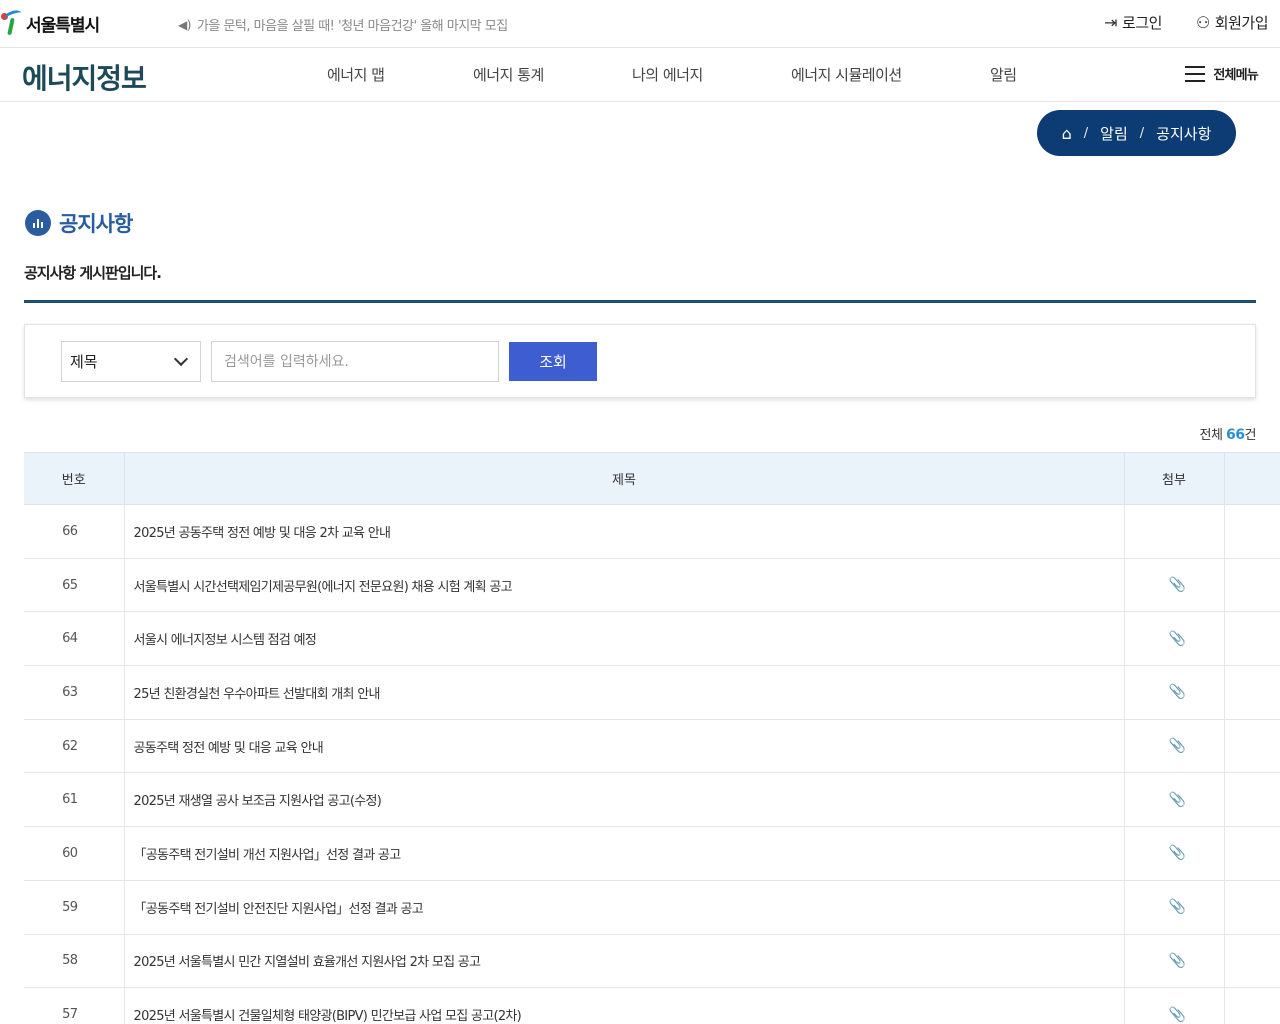  I want to click on row-number: 61, so click(74, 800).